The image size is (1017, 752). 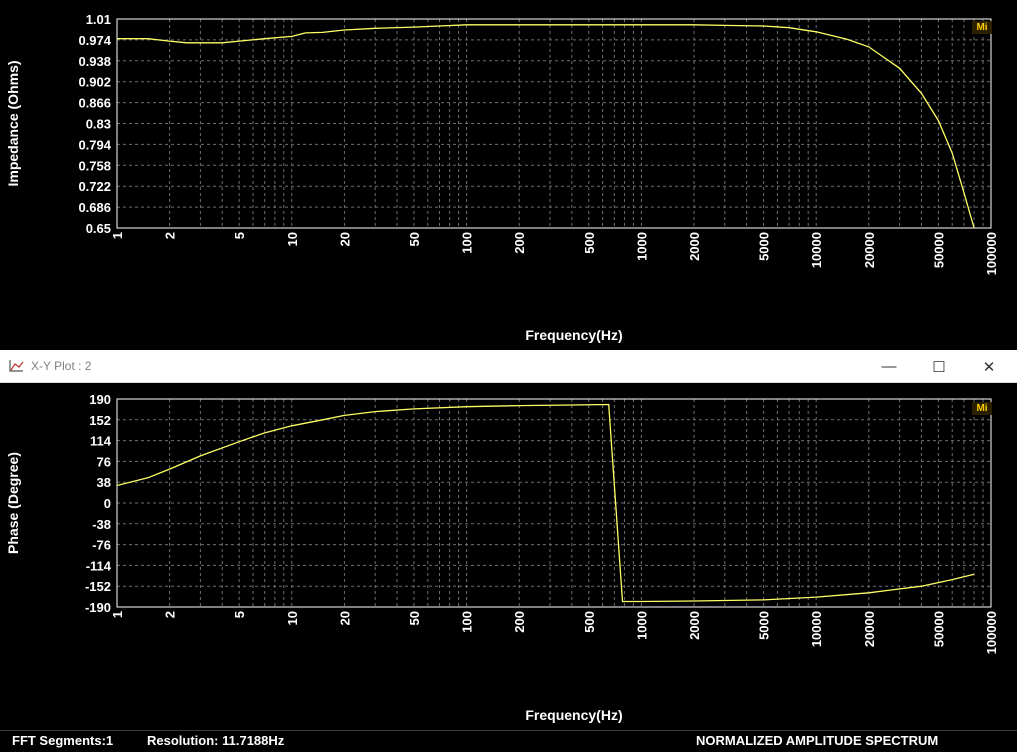 What do you see at coordinates (94, 61) in the screenshot?
I see `y-tick-label: 0.938` at bounding box center [94, 61].